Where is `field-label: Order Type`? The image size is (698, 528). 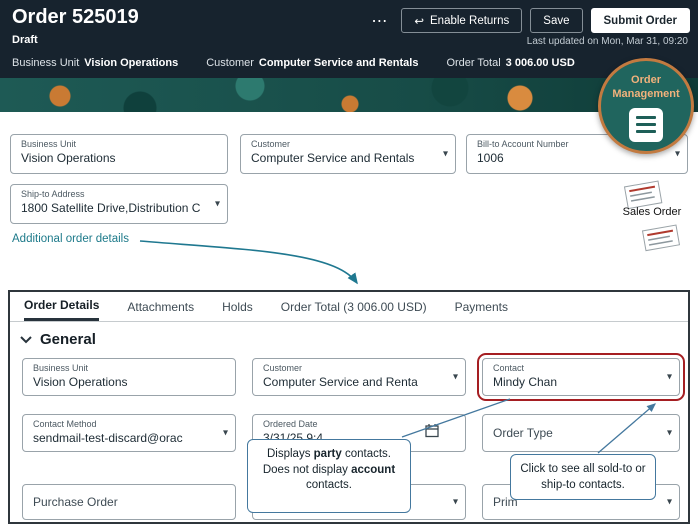 field-label: Order Type is located at coordinates (523, 432).